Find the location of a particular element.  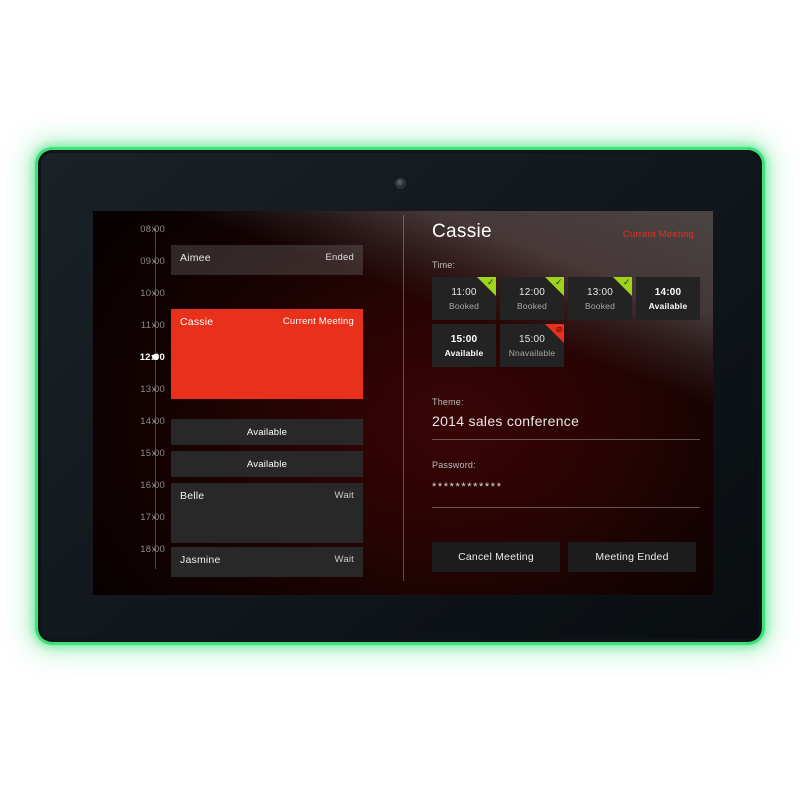

theme-input: 2014 sales conference is located at coordinates (505, 421).